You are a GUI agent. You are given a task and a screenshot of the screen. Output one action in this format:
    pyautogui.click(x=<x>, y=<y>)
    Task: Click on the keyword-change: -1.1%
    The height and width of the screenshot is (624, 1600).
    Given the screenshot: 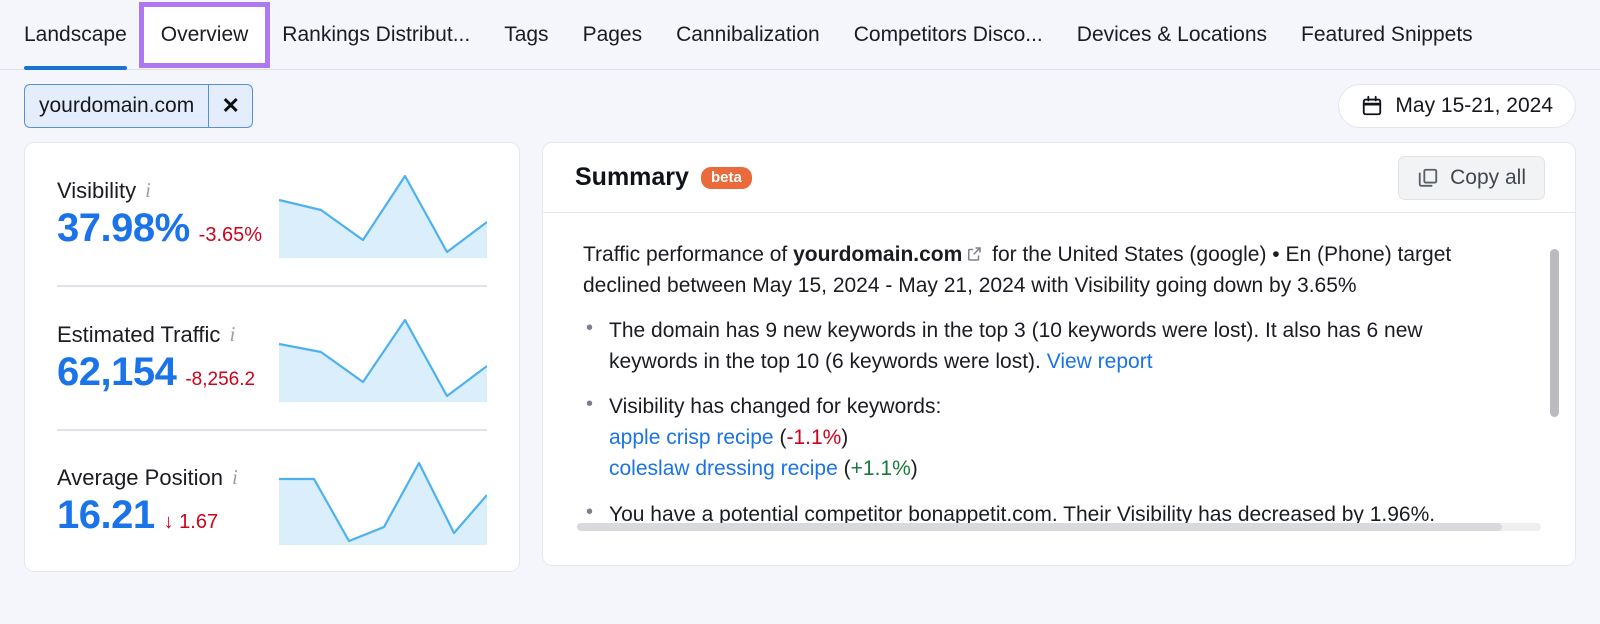 What is the action you would take?
    pyautogui.click(x=814, y=438)
    